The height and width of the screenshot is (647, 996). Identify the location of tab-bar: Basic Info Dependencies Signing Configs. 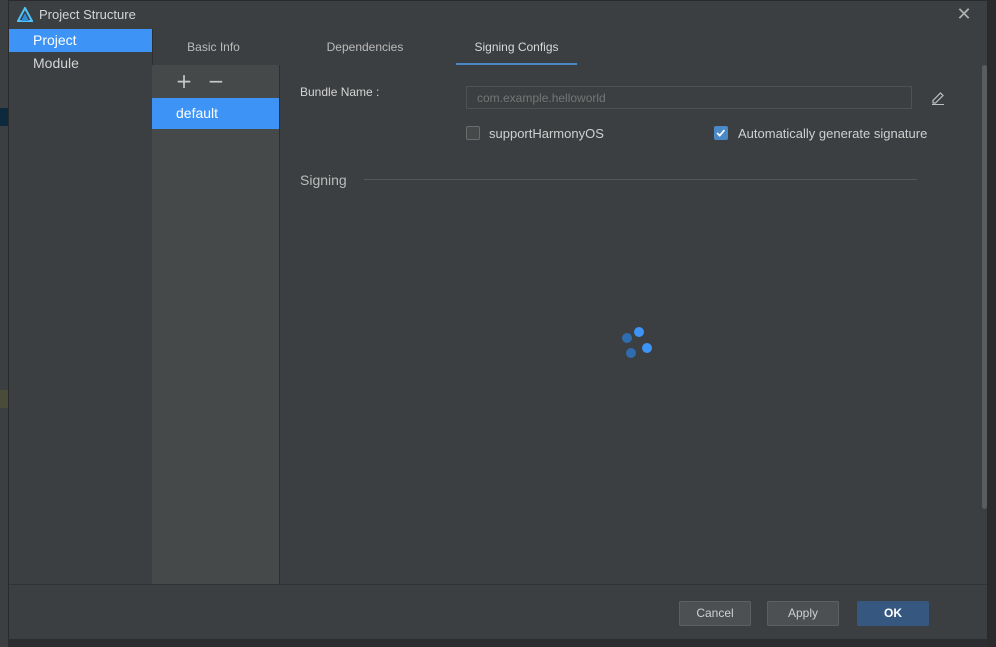
(570, 47).